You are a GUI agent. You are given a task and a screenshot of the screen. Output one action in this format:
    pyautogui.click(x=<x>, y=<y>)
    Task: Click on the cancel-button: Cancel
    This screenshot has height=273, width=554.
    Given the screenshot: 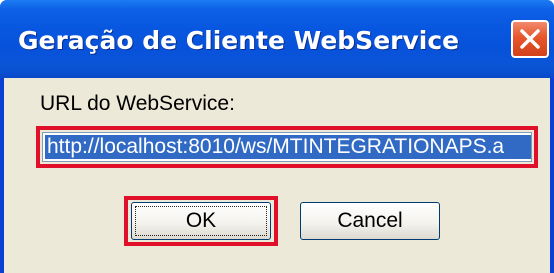 What is the action you would take?
    pyautogui.click(x=370, y=221)
    